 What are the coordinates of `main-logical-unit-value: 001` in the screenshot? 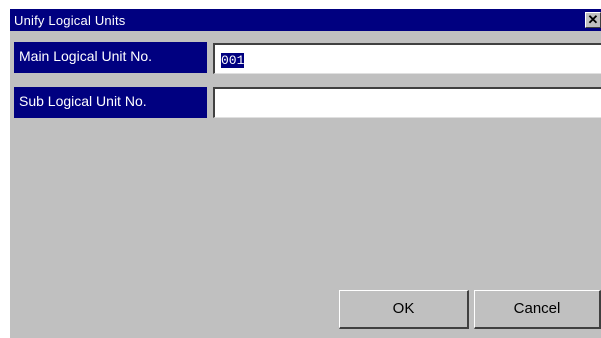 It's located at (233, 60).